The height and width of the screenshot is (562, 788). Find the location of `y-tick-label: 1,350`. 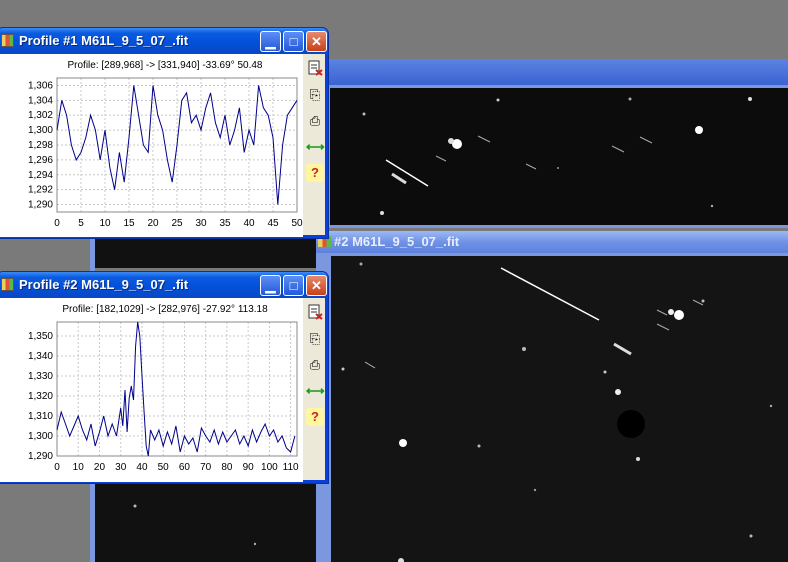

y-tick-label: 1,350 is located at coordinates (40, 336).